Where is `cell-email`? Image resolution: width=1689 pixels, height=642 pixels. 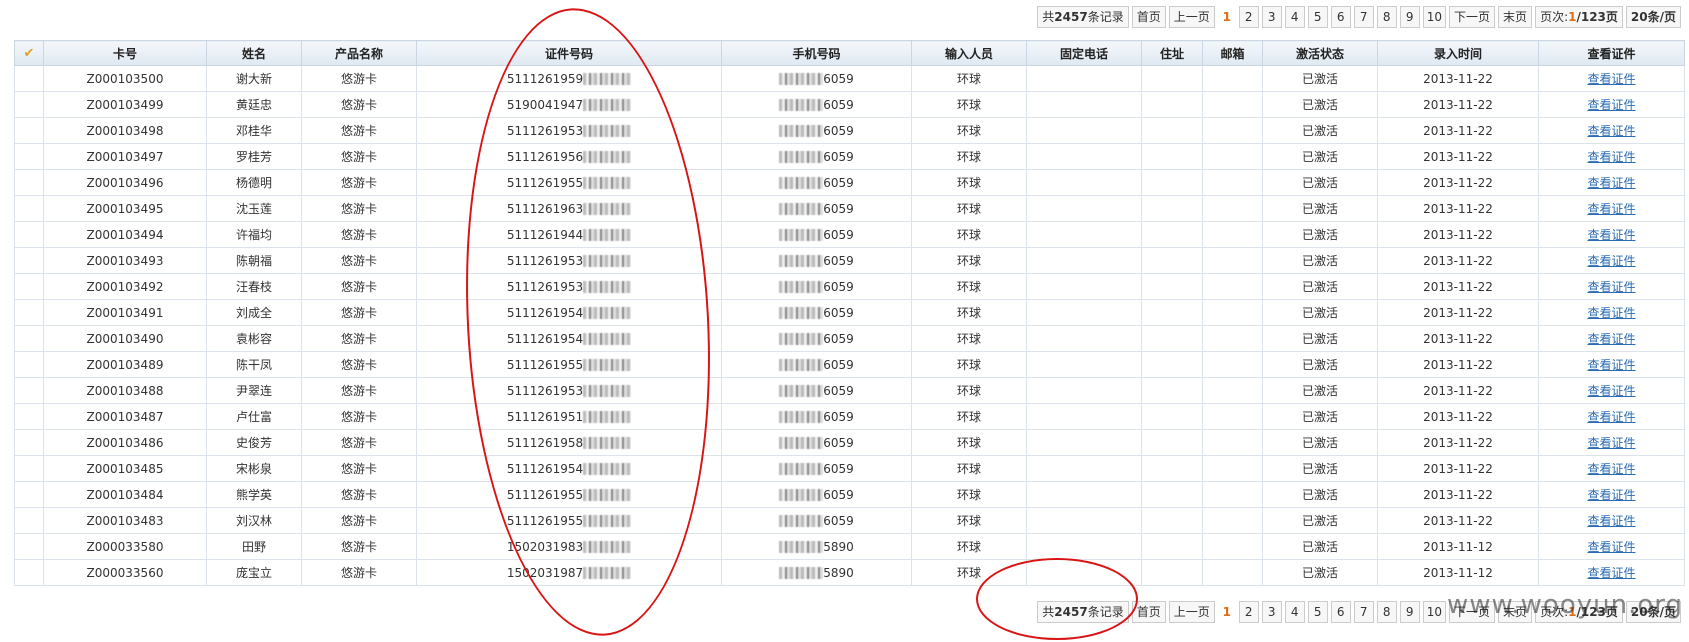
cell-email is located at coordinates (1232, 390).